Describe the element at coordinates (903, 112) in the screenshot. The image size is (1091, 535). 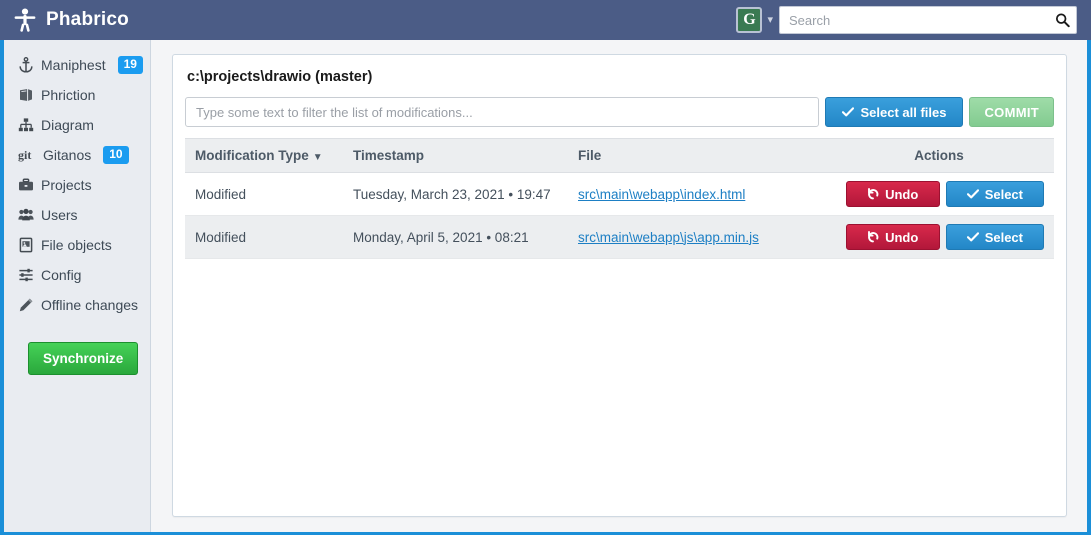
I see `select-all-files-label: Select all files` at that location.